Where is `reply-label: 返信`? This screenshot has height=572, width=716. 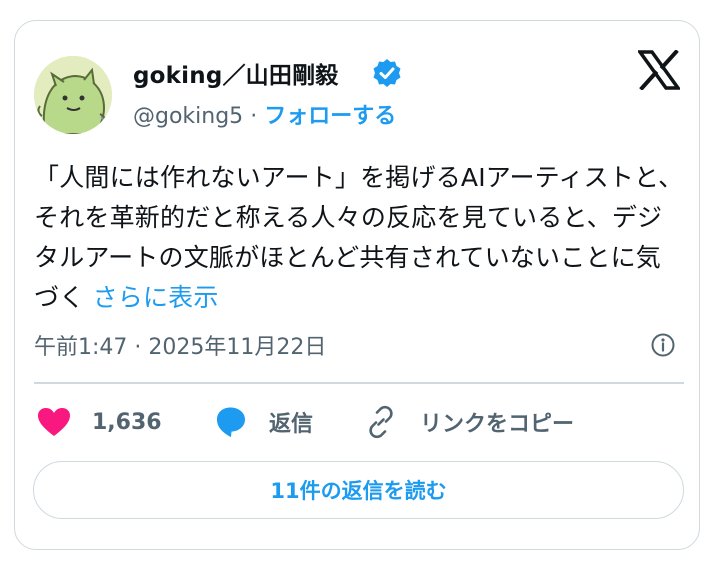 reply-label: 返信 is located at coordinates (291, 424).